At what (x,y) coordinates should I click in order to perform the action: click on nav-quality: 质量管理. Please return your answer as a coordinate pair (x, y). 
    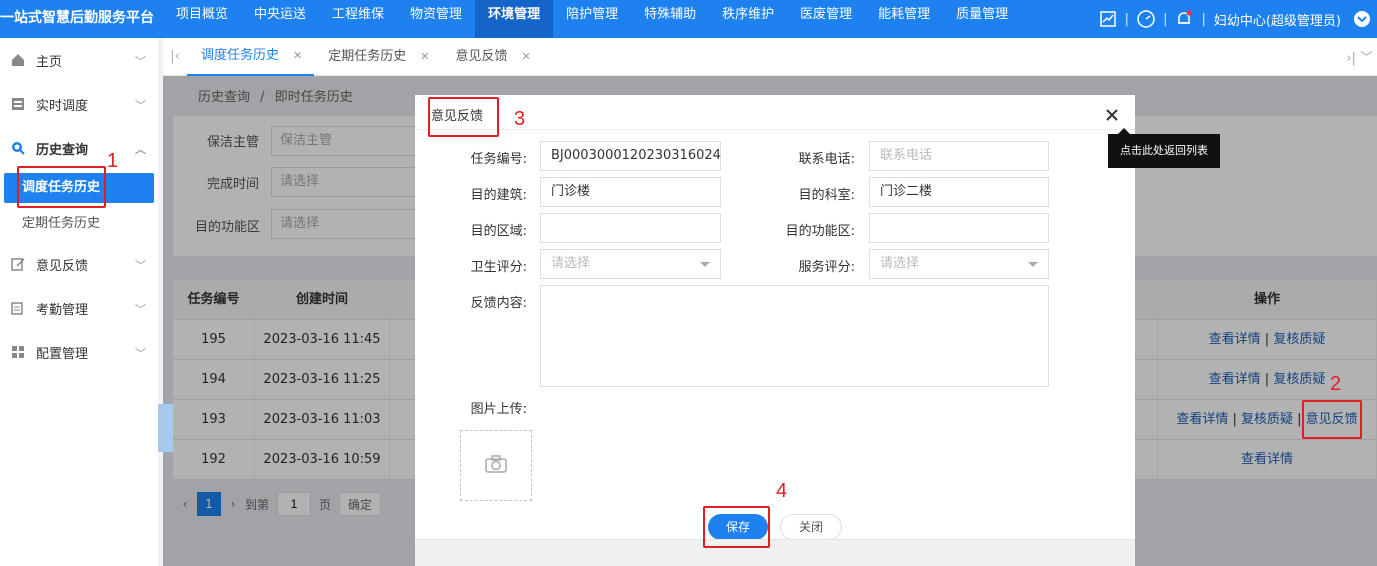
    Looking at the image, I should click on (982, 19).